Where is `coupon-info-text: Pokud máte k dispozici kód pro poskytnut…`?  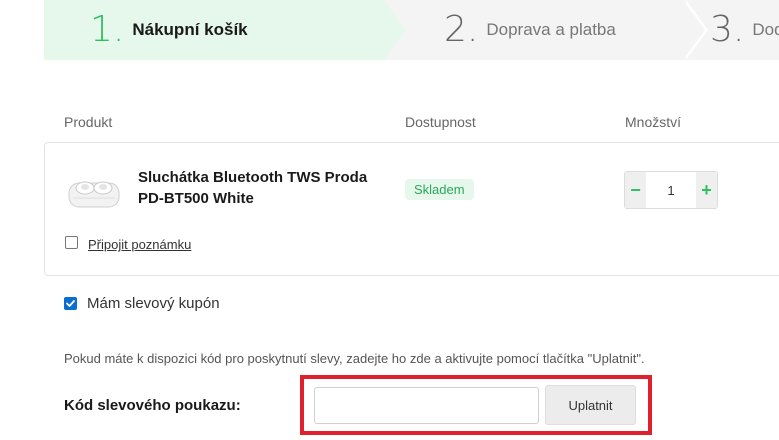
coupon-info-text: Pokud máte k dispozici kód pro poskytnut… is located at coordinates (354, 358).